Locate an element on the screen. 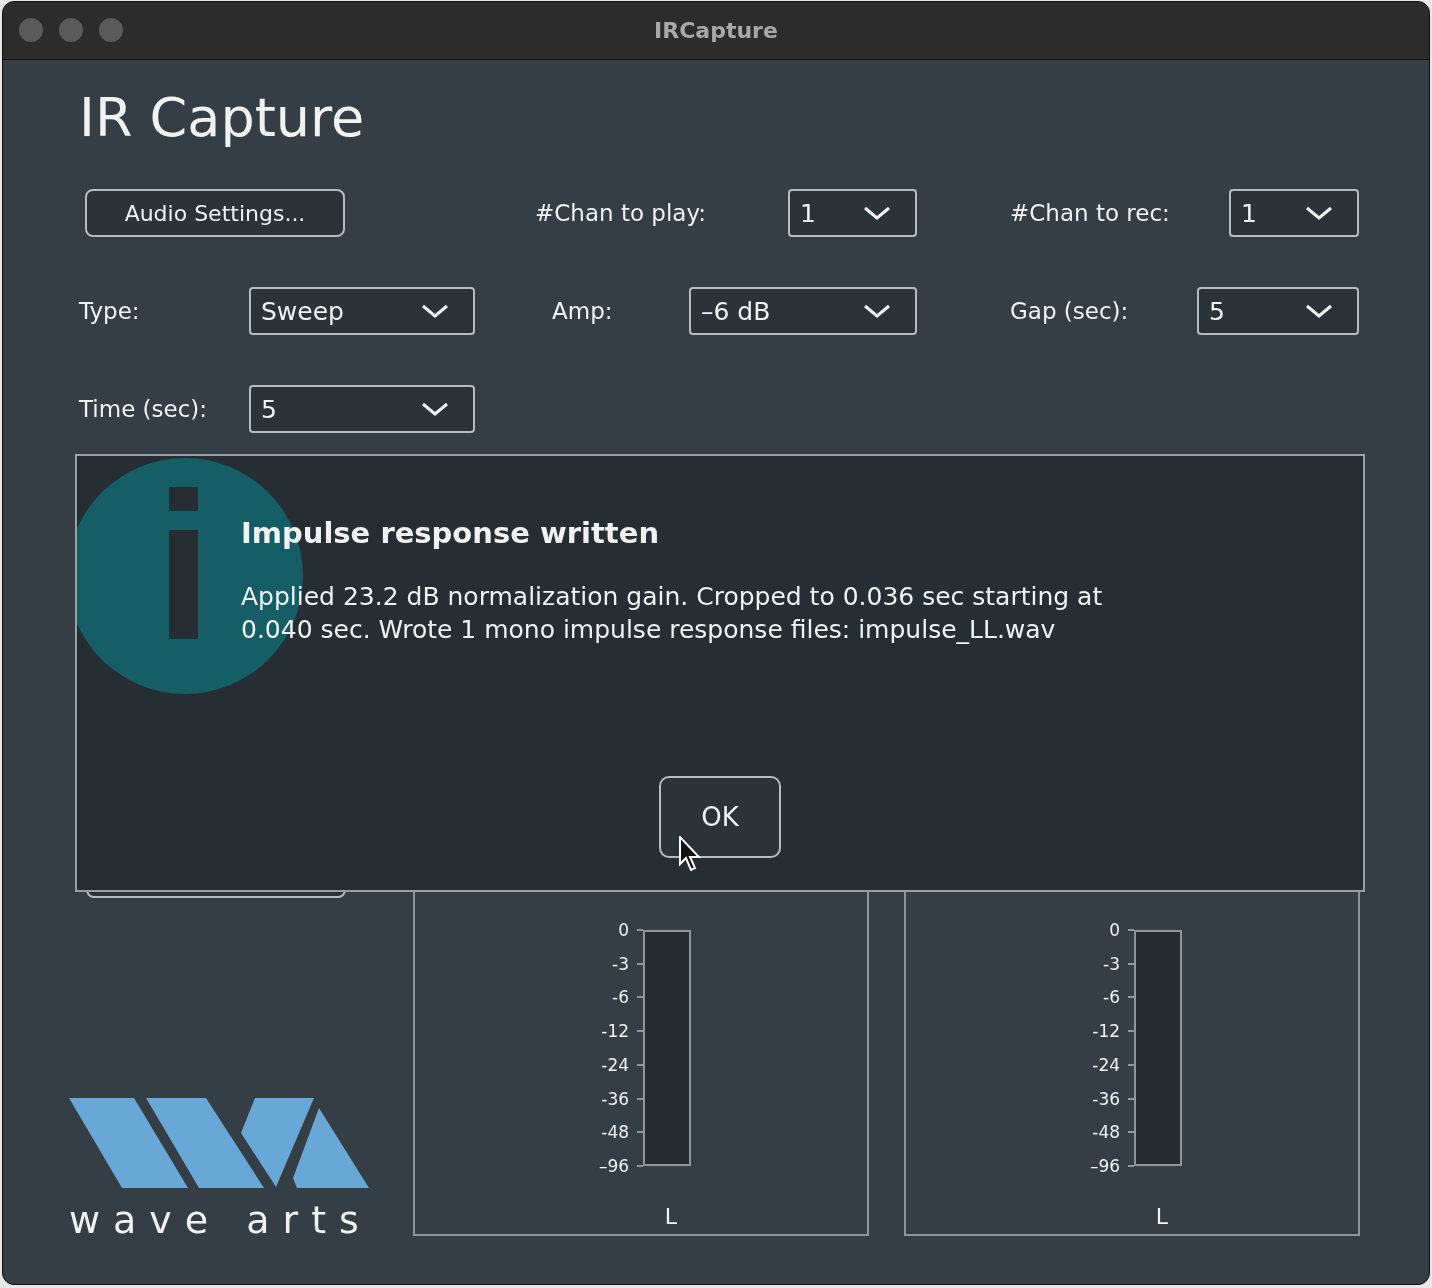  dropdown: Sweep is located at coordinates (362, 311).